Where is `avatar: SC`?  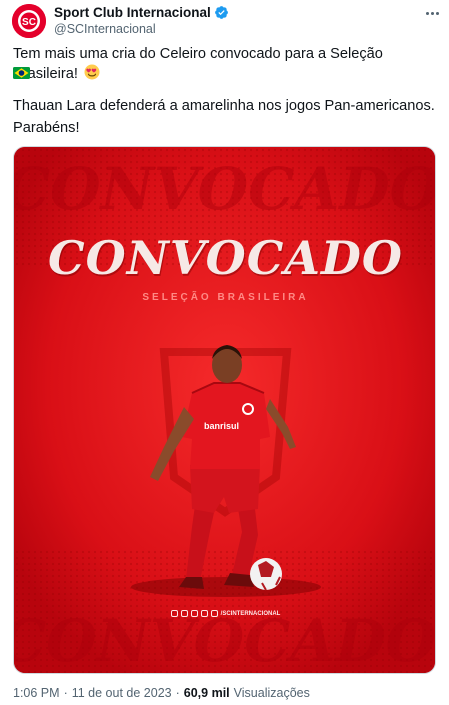 avatar: SC is located at coordinates (29, 21).